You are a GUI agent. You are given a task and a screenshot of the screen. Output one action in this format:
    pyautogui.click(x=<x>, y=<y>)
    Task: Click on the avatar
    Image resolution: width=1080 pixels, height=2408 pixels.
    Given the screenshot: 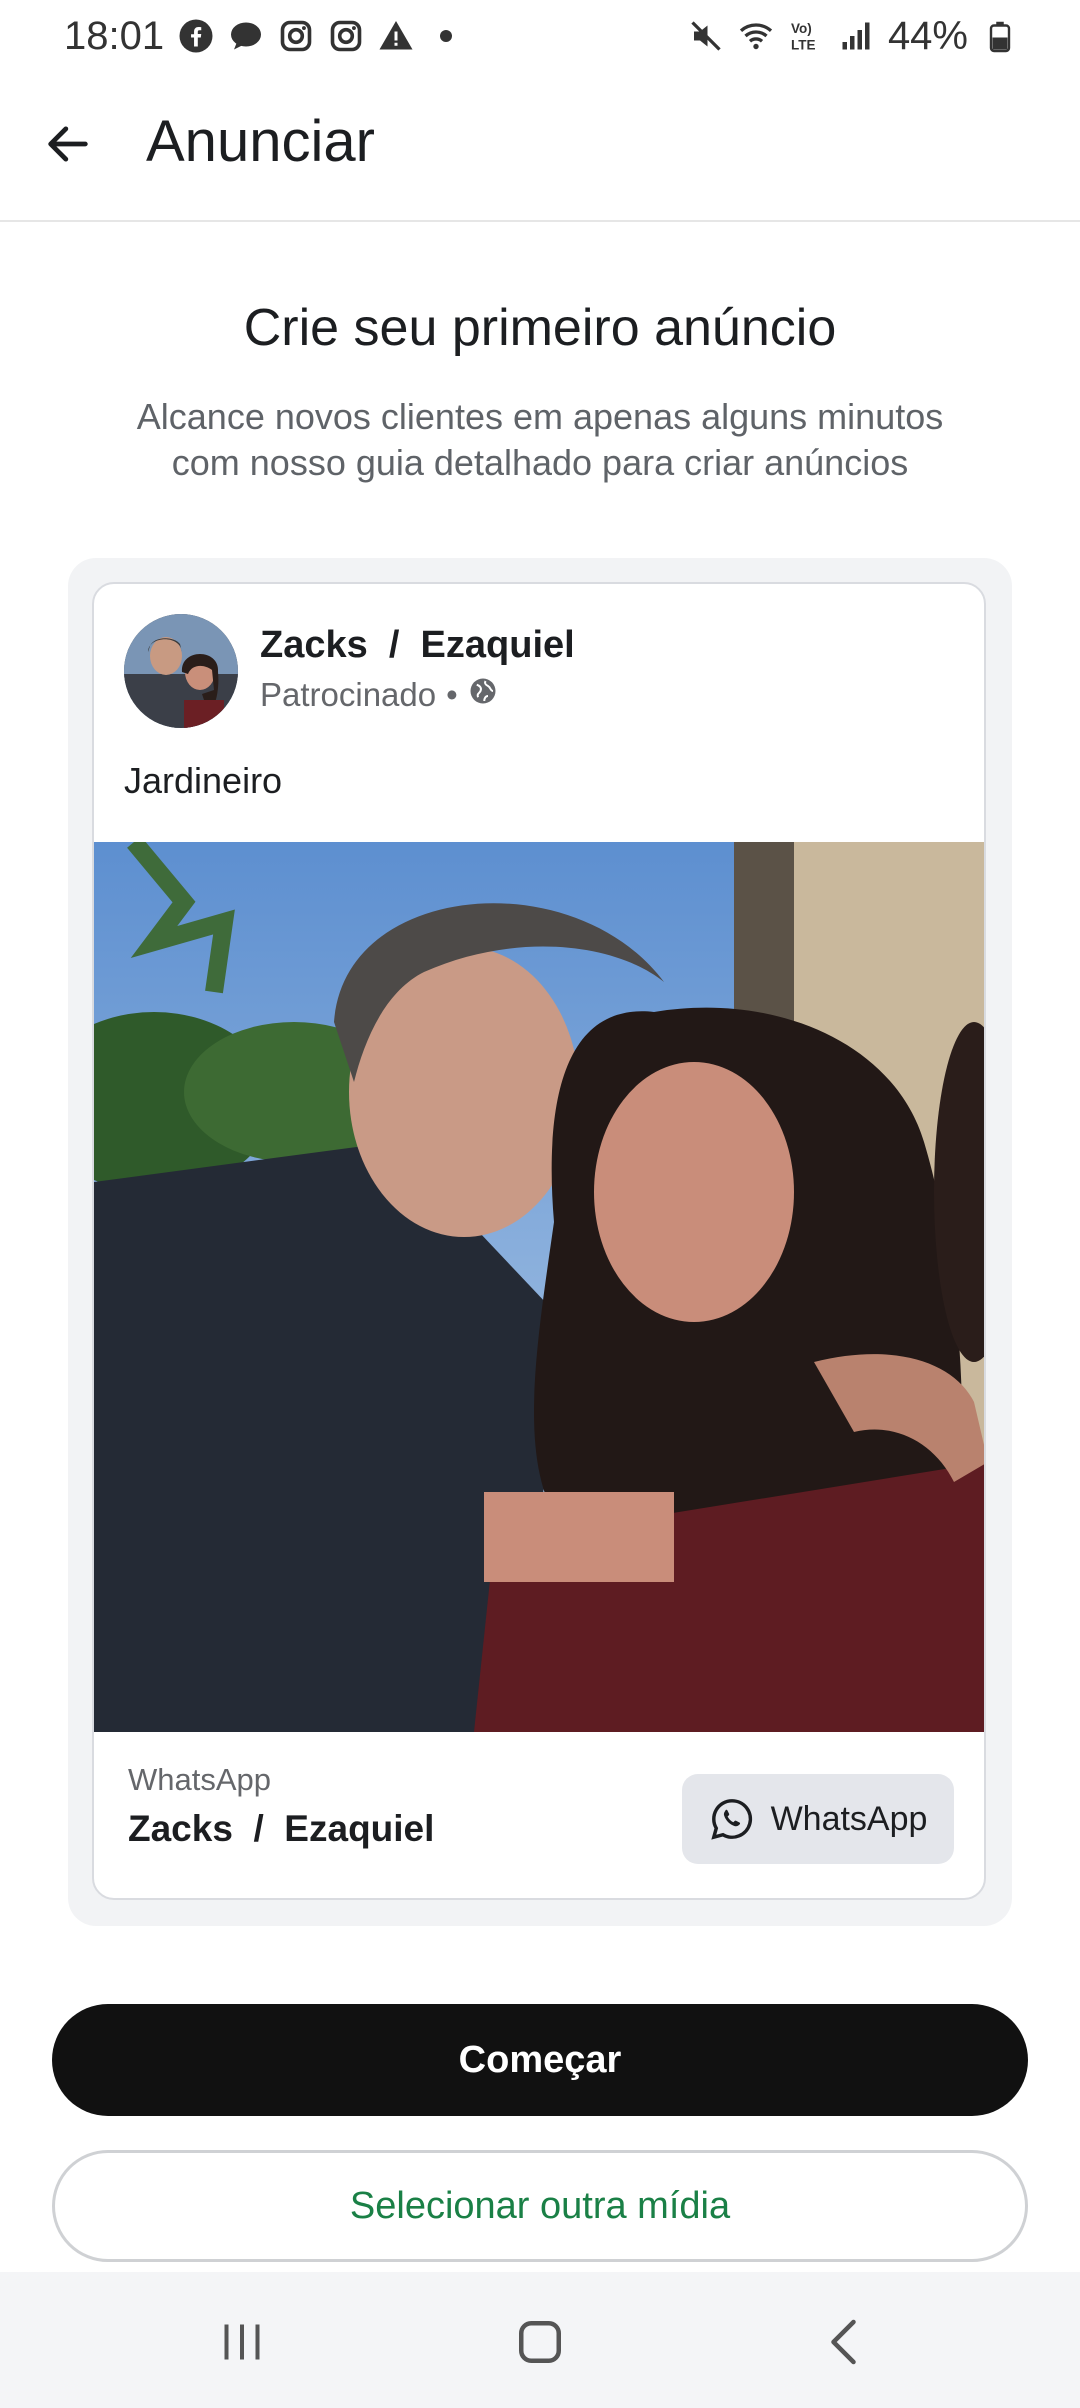 What is the action you would take?
    pyautogui.click(x=181, y=671)
    